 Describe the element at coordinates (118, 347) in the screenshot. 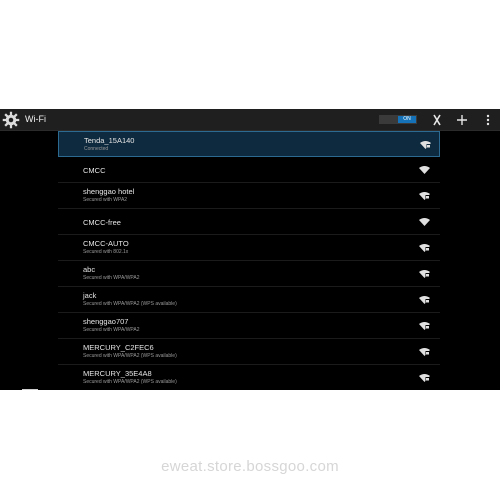

I see `network-ssid: MERCURY_C2FEC6` at that location.